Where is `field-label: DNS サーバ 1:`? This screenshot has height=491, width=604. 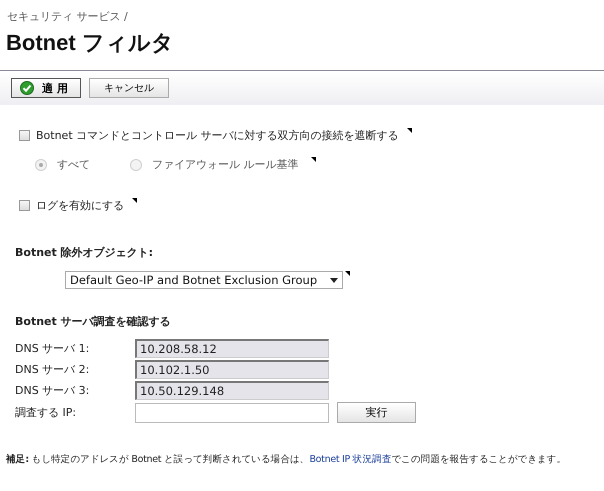
field-label: DNS サーバ 1: is located at coordinates (52, 348).